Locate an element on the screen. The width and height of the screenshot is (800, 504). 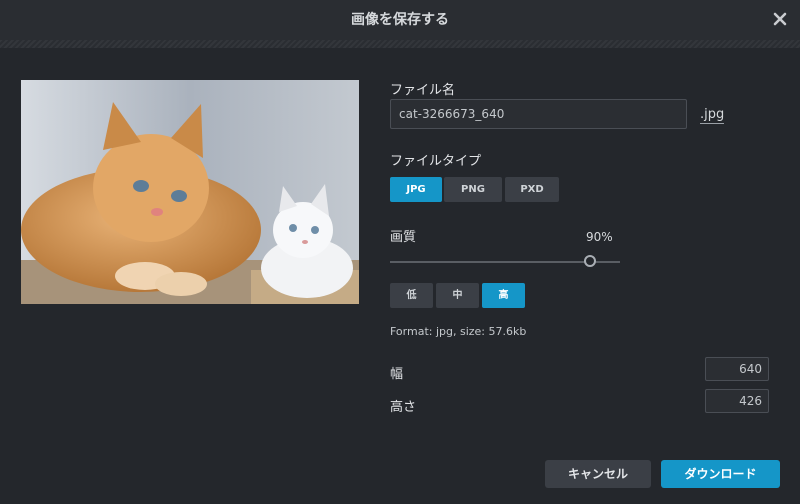
dialog-title: 画像を保存する is located at coordinates (400, 20).